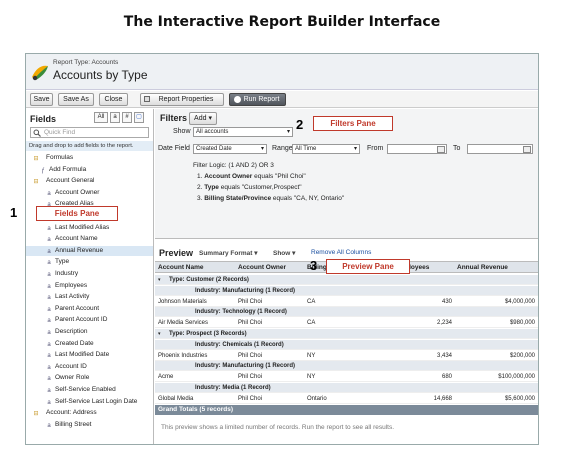 Image resolution: width=564 pixels, height=457 pixels. Describe the element at coordinates (482, 267) in the screenshot. I see `column-header: Annual Revenue` at that location.